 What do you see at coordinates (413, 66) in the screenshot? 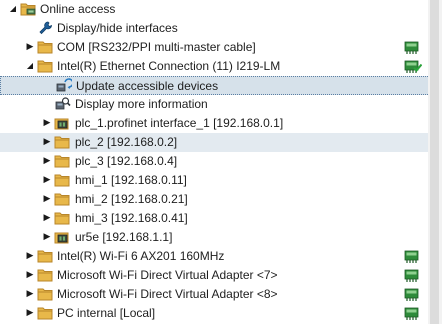
I see `network-connected-icon` at bounding box center [413, 66].